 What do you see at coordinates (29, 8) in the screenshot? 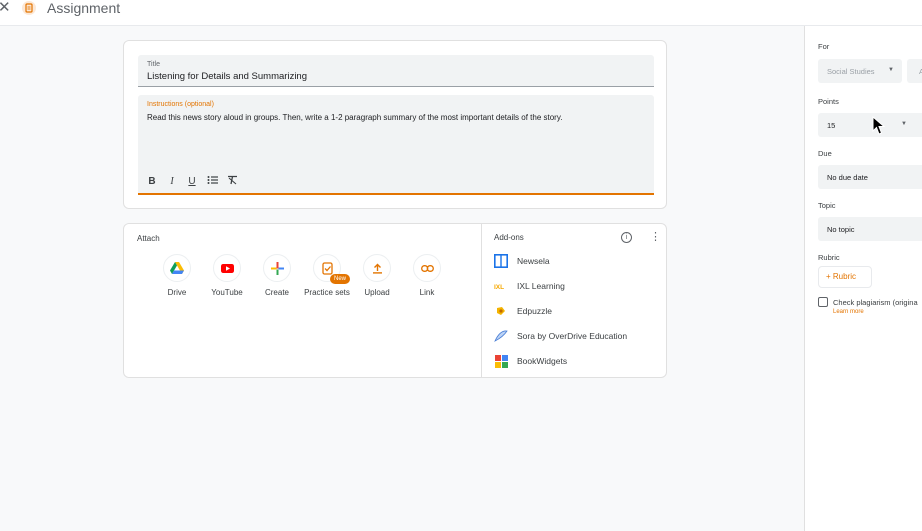
I see `assignment-icon` at bounding box center [29, 8].